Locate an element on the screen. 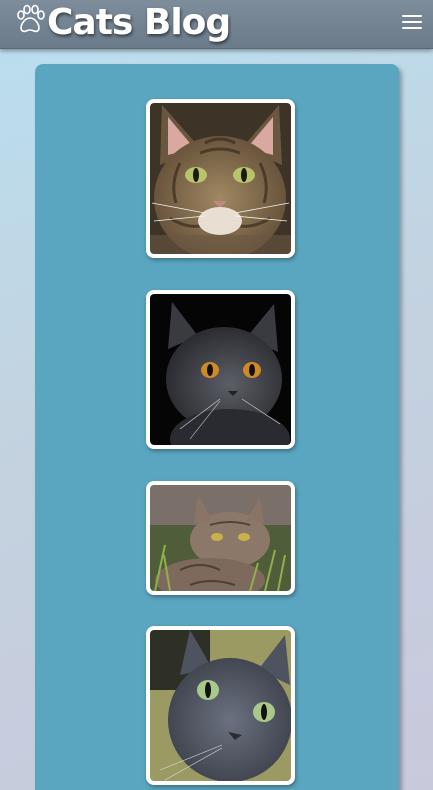 This screenshot has height=790, width=433. hamburger-menu-icon is located at coordinates (412, 23).